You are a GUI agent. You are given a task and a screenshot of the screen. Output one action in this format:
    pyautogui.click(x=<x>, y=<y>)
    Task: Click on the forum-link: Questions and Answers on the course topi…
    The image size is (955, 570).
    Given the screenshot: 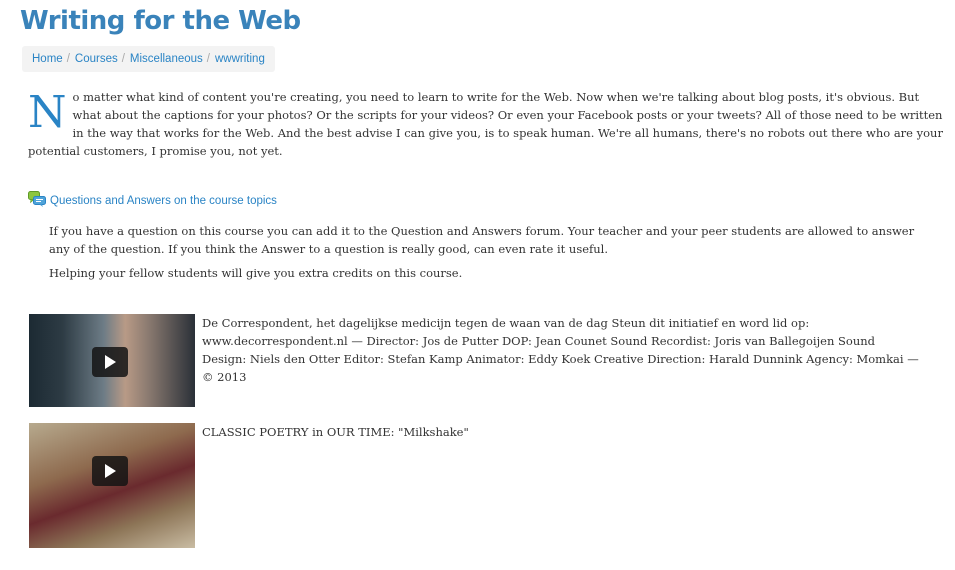 What is the action you would take?
    pyautogui.click(x=163, y=201)
    